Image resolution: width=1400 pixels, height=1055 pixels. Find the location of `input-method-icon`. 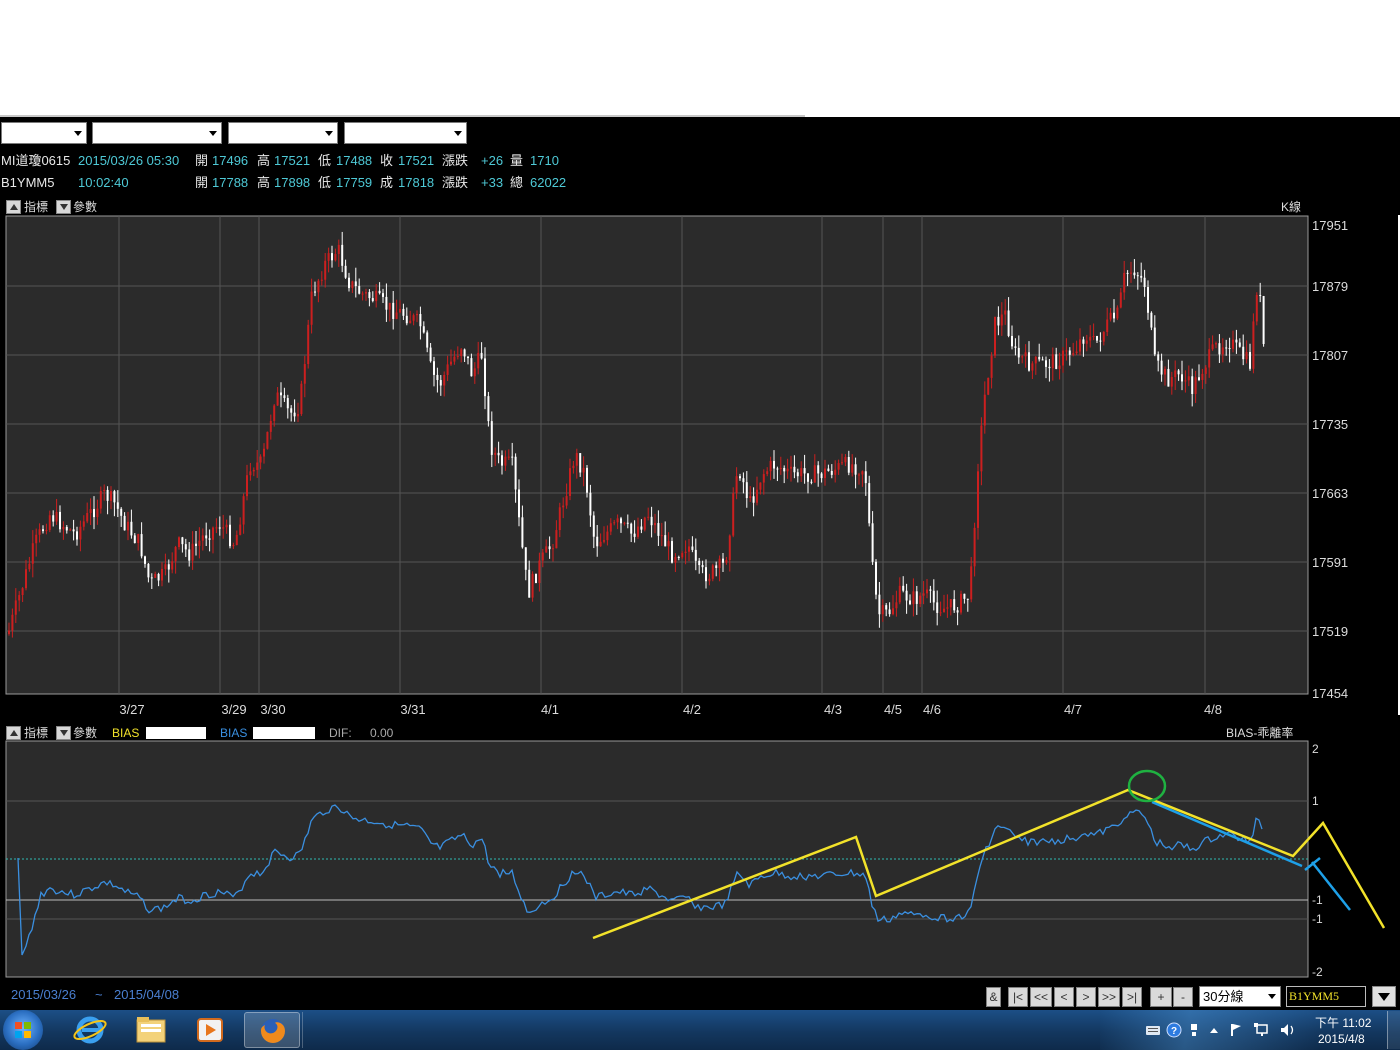

input-method-icon is located at coordinates (1194, 1030).